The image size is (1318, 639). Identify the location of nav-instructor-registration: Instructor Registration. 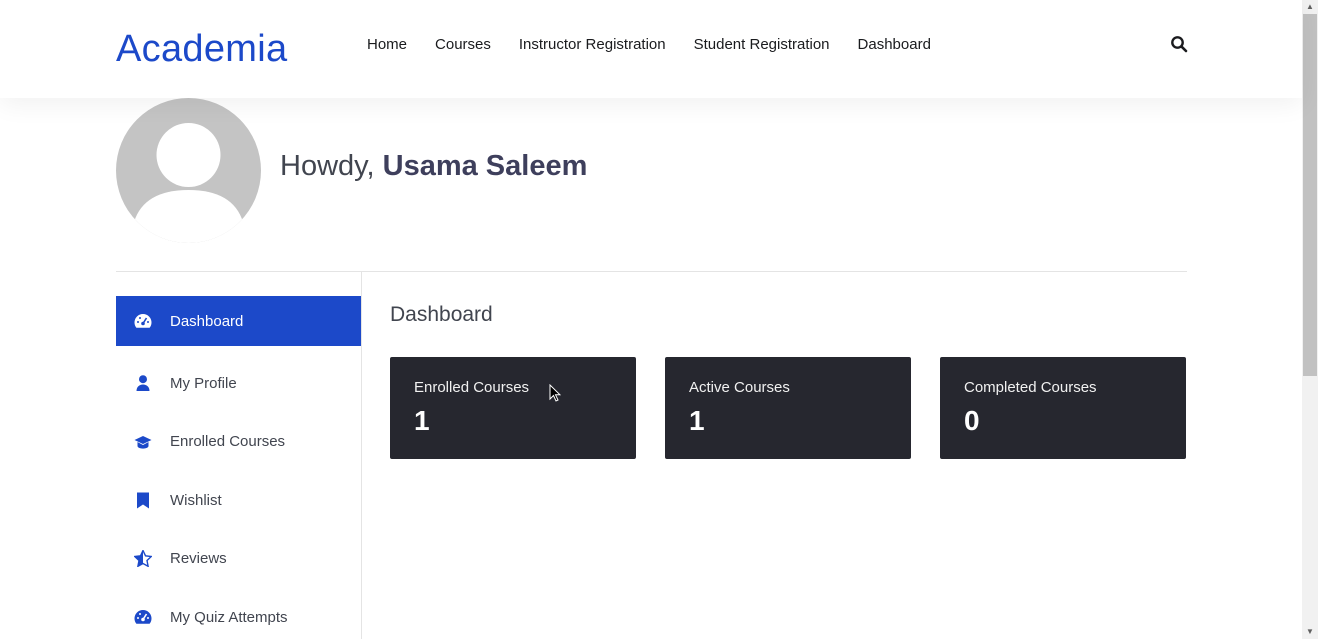
(592, 45).